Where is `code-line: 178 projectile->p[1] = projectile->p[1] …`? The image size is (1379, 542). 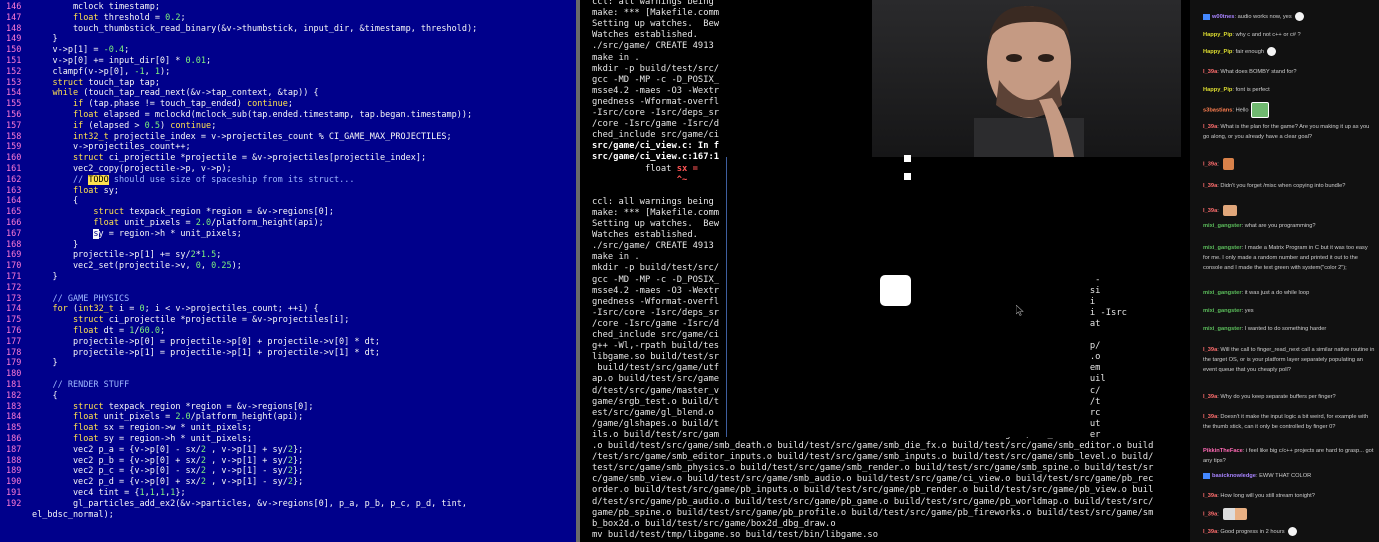 code-line: 178 projectile->p[1] = projectile->p[1] … is located at coordinates (190, 353).